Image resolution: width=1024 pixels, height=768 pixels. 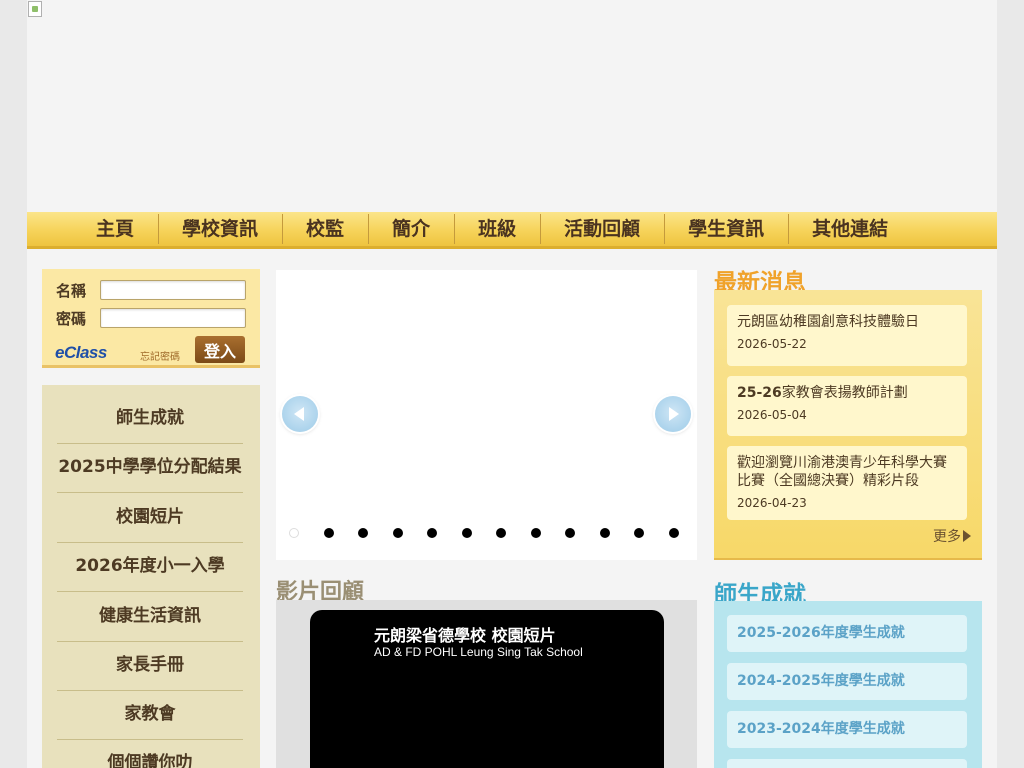 I want to click on achievement-item: 2024-2025年度學生成就, so click(x=847, y=681).